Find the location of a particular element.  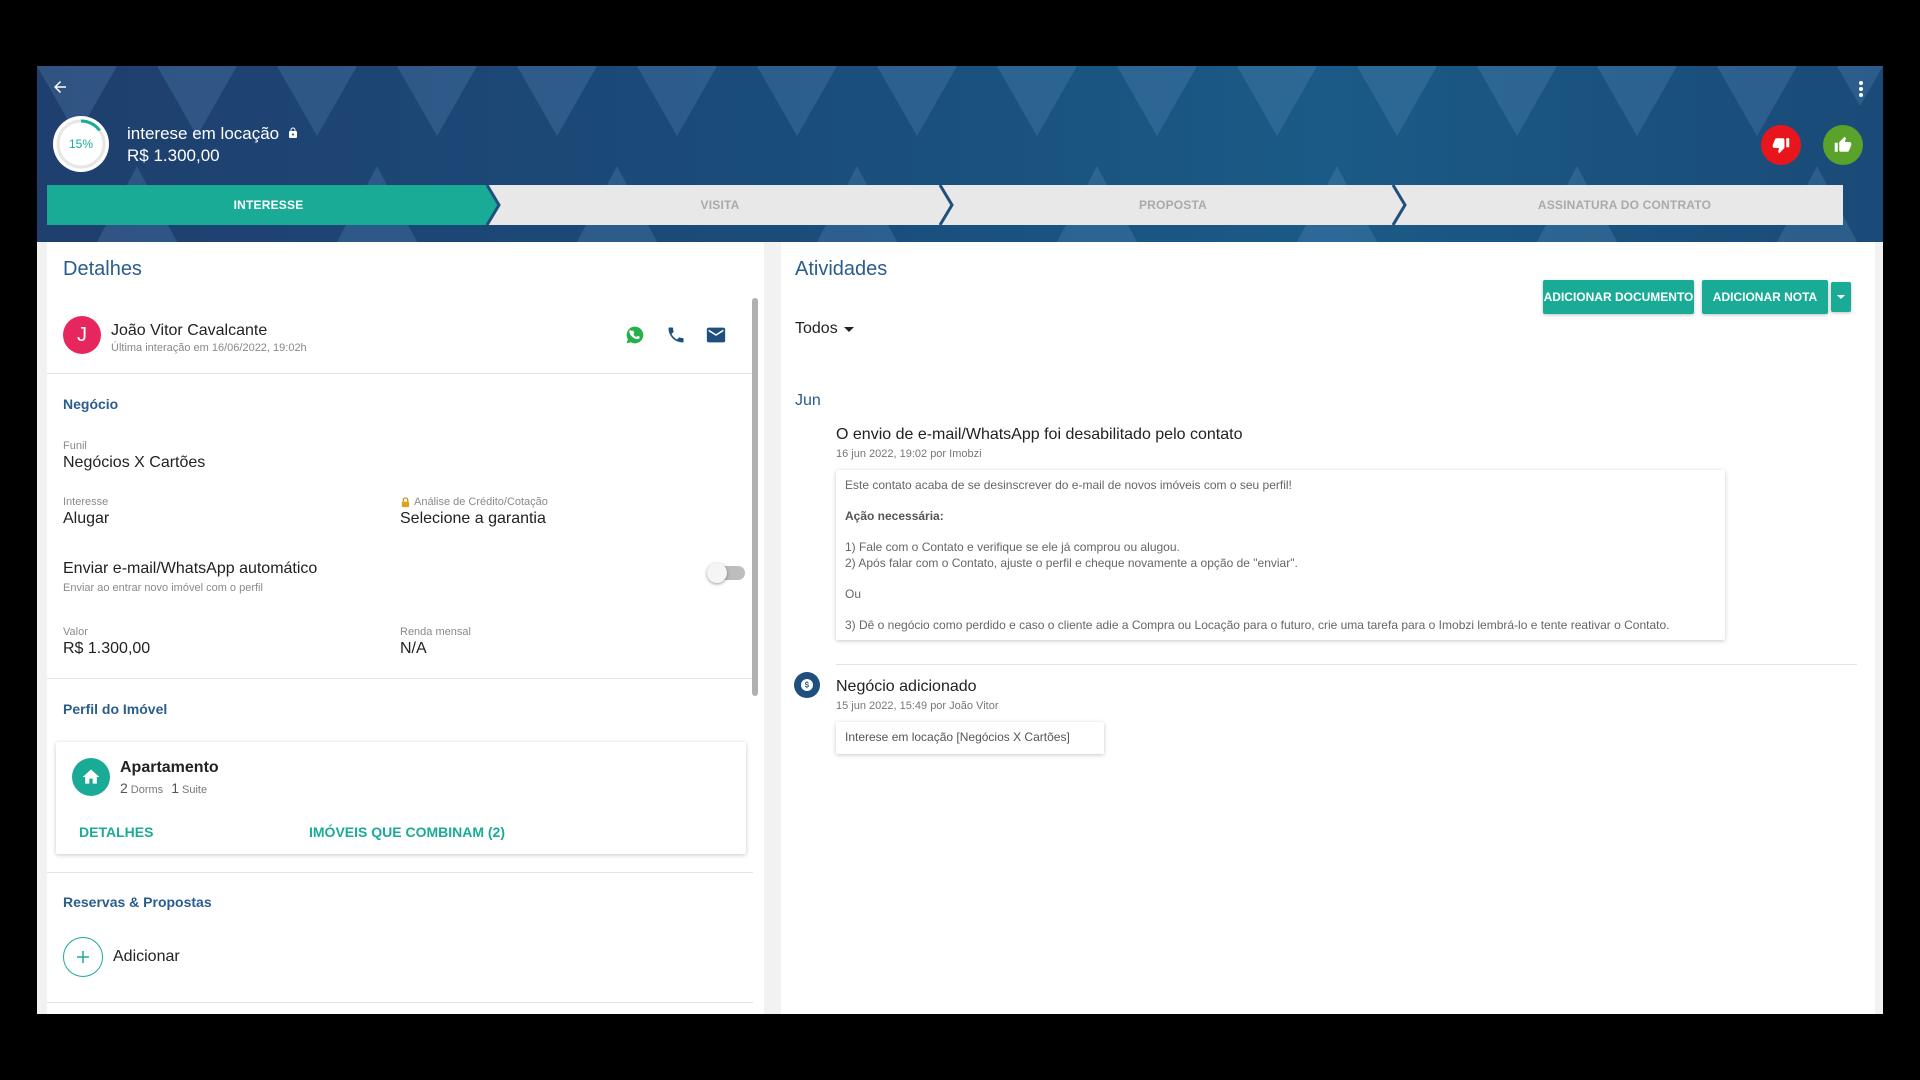

activity-body: Interese em locação [Negócios X Cartões] is located at coordinates (970, 738).